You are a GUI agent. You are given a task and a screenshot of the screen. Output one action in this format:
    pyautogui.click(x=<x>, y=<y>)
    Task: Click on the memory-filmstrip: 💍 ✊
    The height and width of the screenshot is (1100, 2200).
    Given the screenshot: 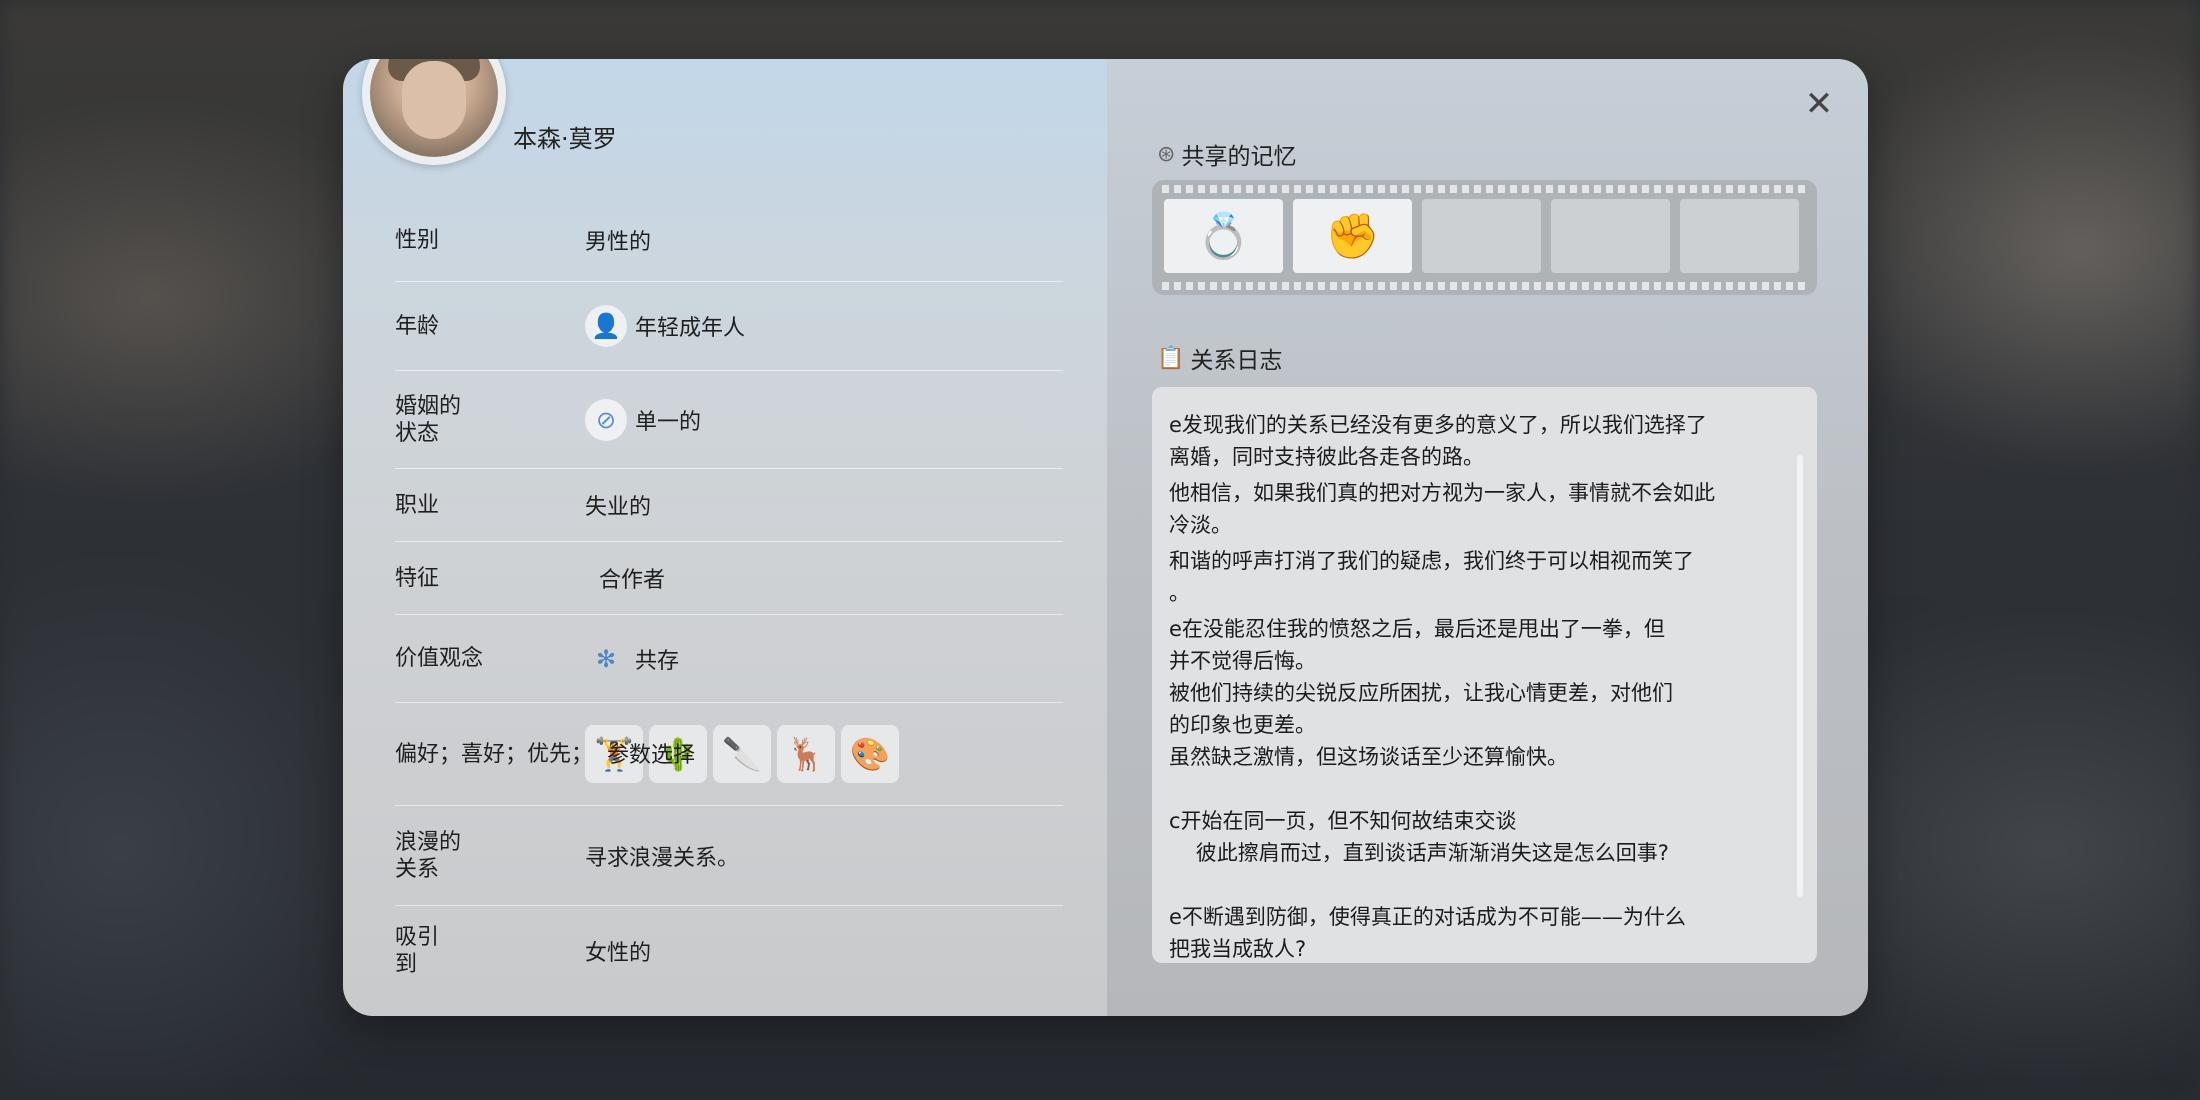 What is the action you would take?
    pyautogui.click(x=1484, y=237)
    